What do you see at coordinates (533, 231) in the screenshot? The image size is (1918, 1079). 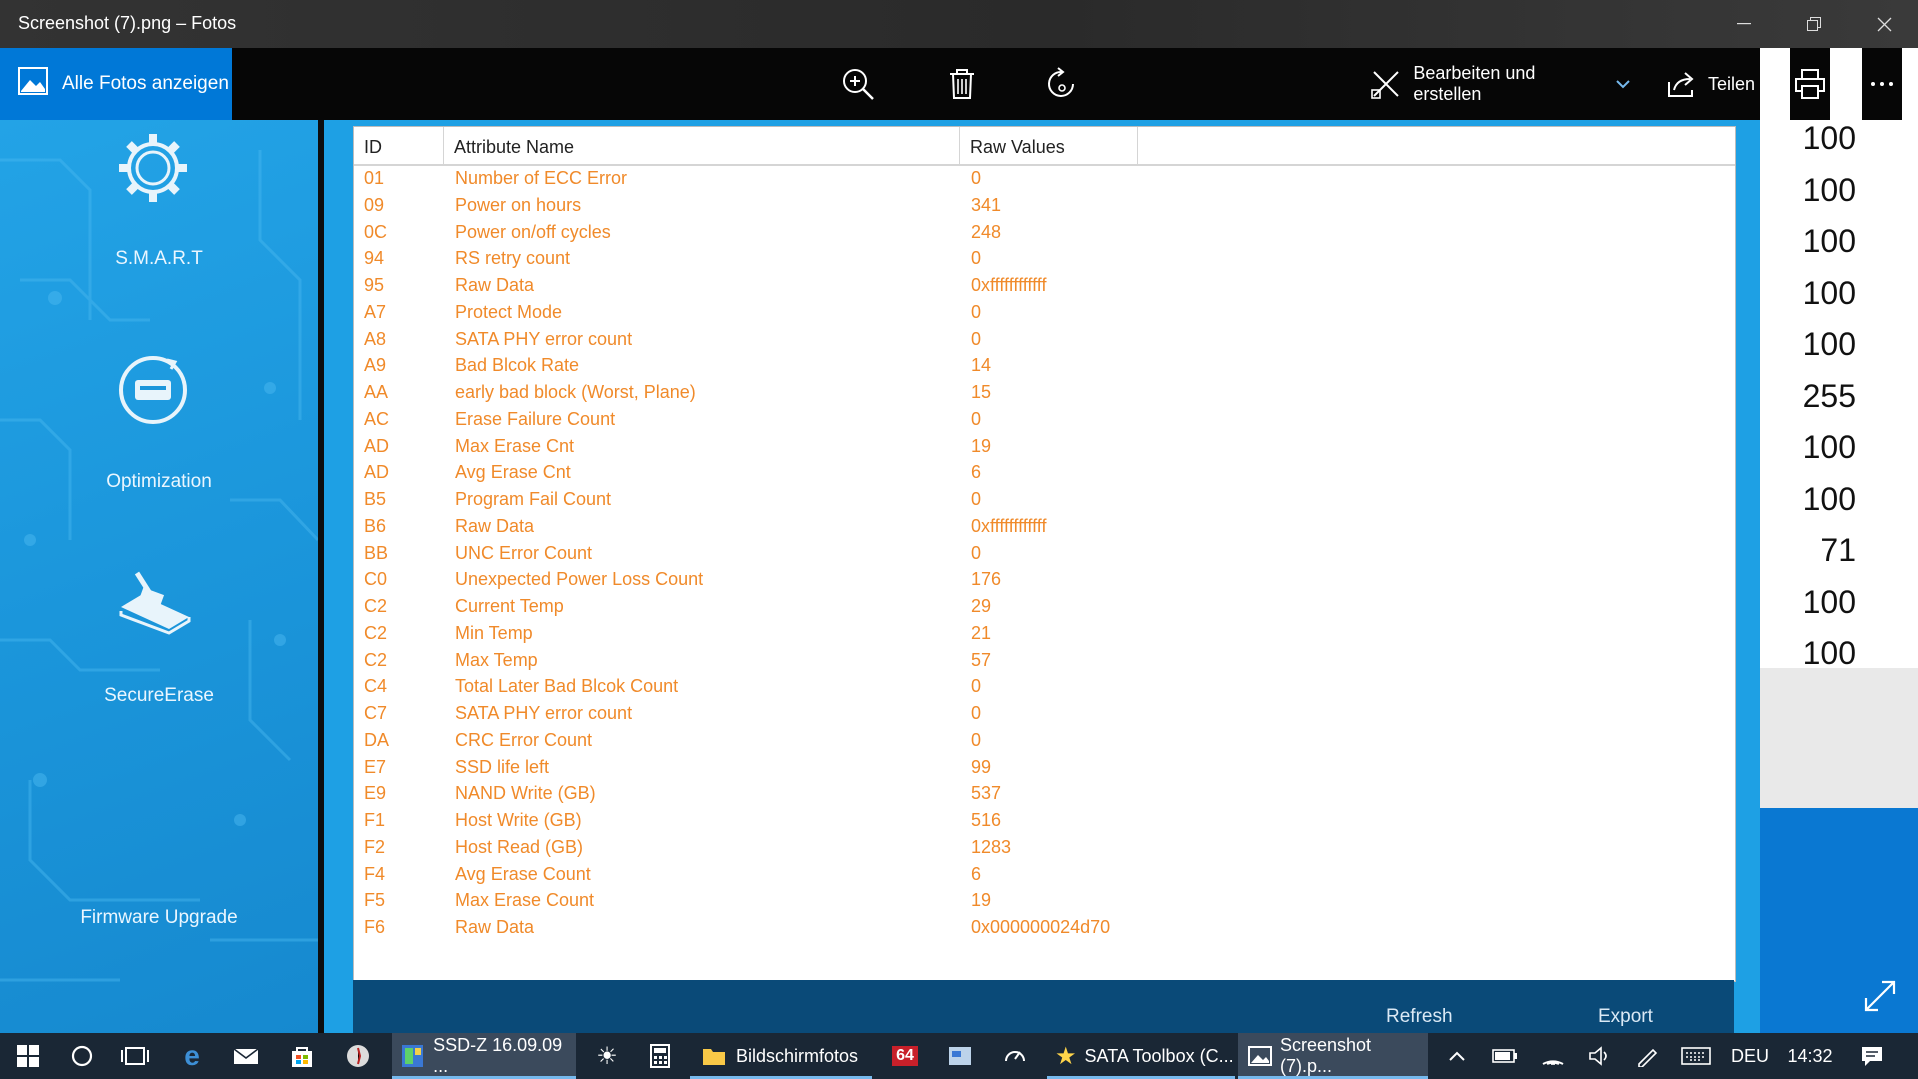 I see `cell-attribute-name: Power on/off cycles` at bounding box center [533, 231].